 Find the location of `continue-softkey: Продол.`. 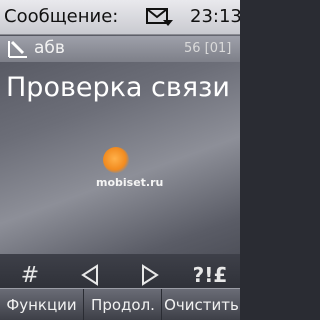

continue-softkey: Продол. is located at coordinates (122, 304).